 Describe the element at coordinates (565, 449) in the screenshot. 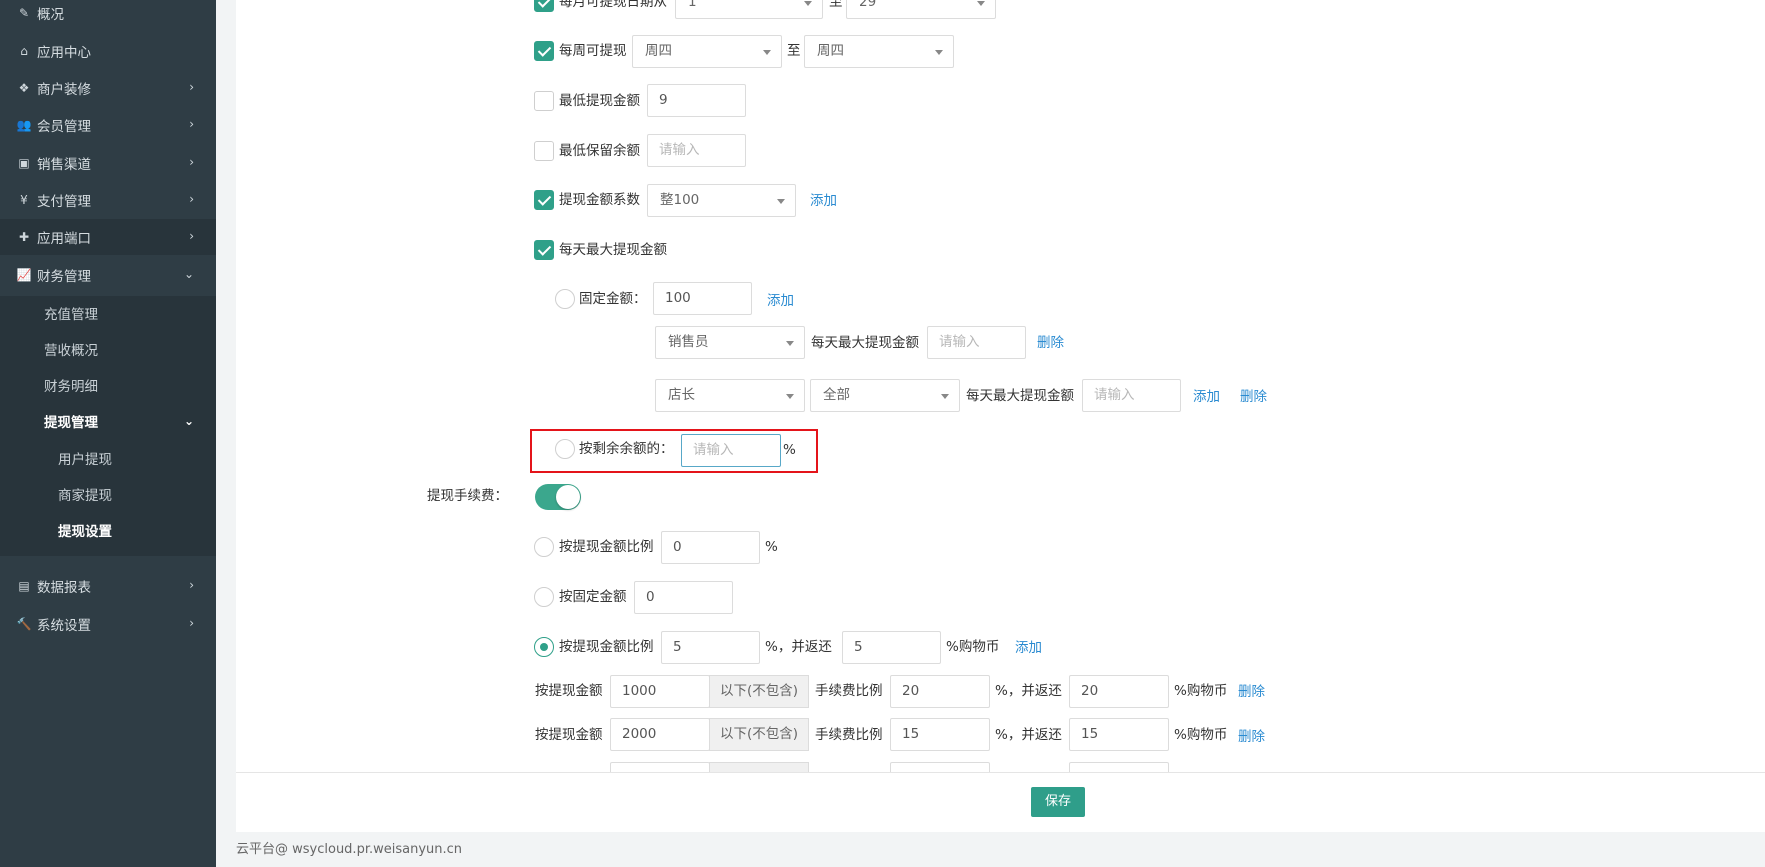

I see `by-balance-radio` at that location.